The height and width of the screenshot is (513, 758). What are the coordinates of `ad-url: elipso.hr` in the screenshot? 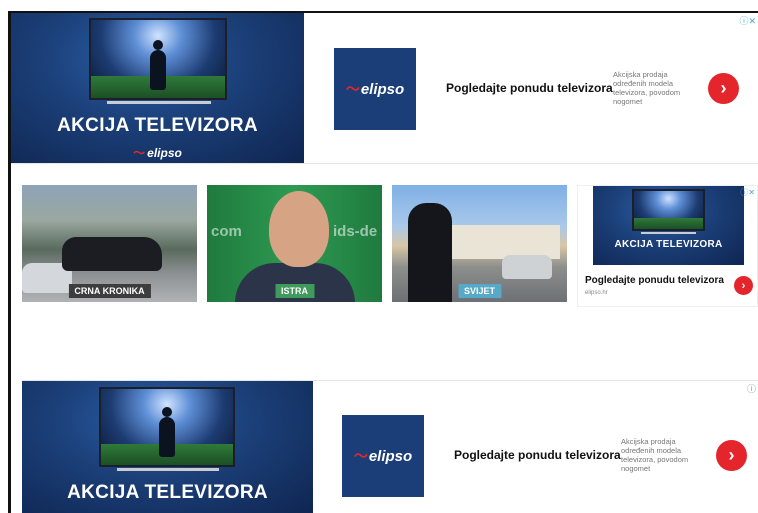 It's located at (596, 293).